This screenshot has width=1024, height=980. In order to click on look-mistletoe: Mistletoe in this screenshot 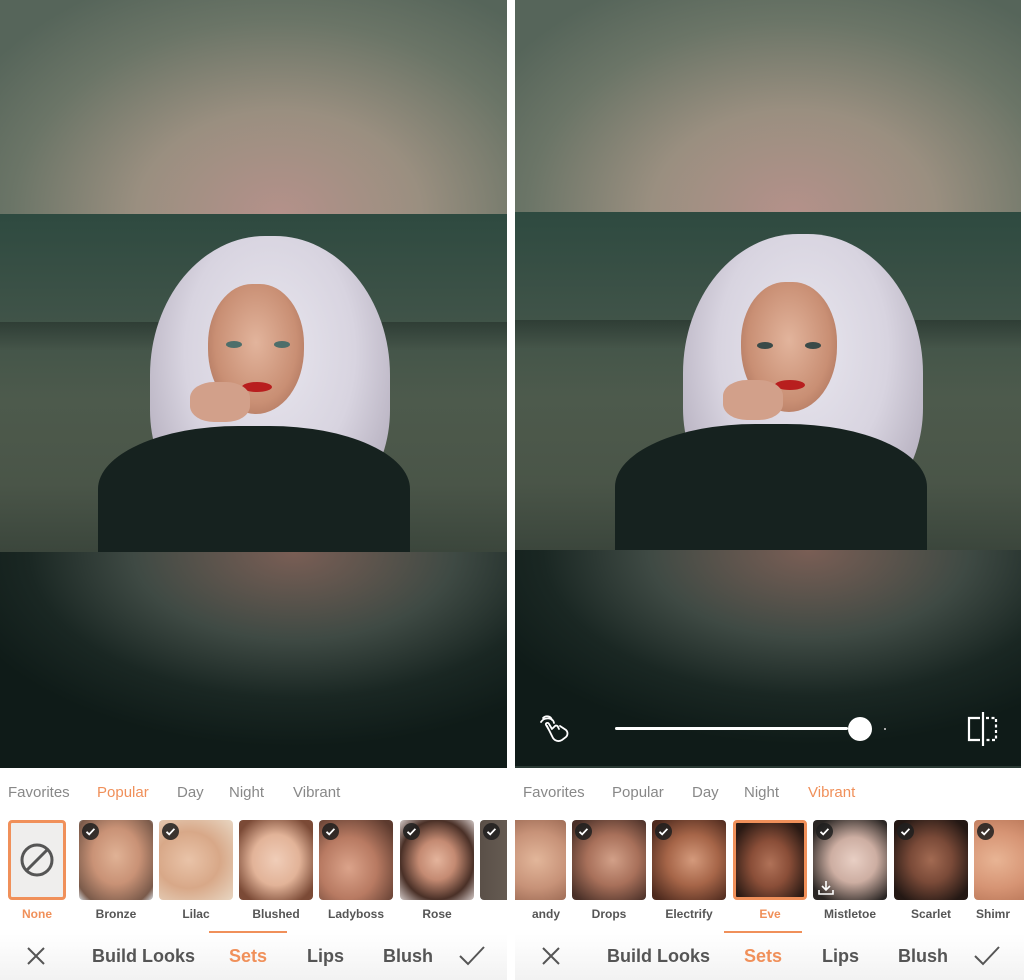, I will do `click(850, 870)`.